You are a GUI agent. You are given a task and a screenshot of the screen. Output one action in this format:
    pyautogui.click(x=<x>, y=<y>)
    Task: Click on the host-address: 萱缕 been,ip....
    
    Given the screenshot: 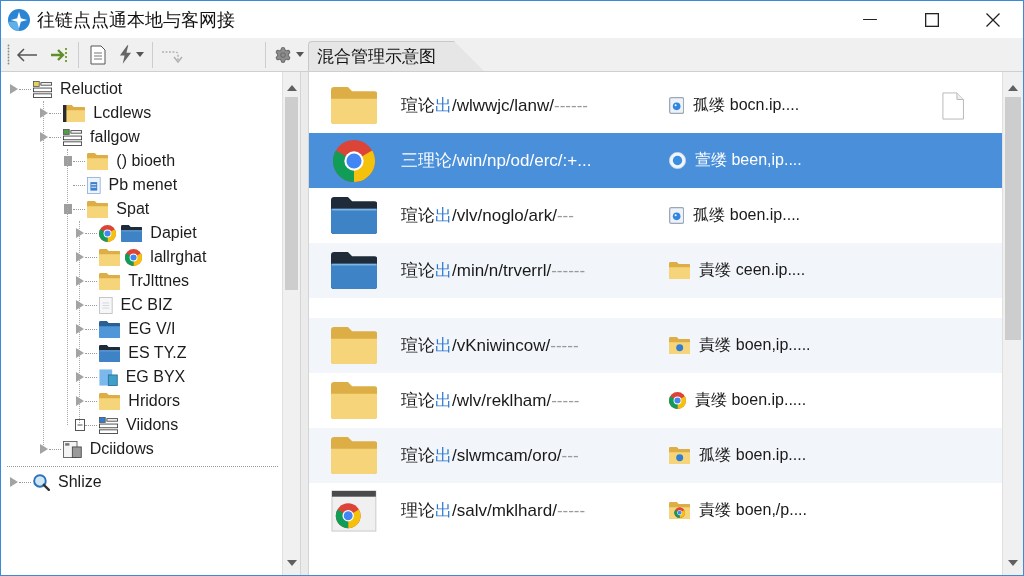 What is the action you would take?
    pyautogui.click(x=748, y=160)
    